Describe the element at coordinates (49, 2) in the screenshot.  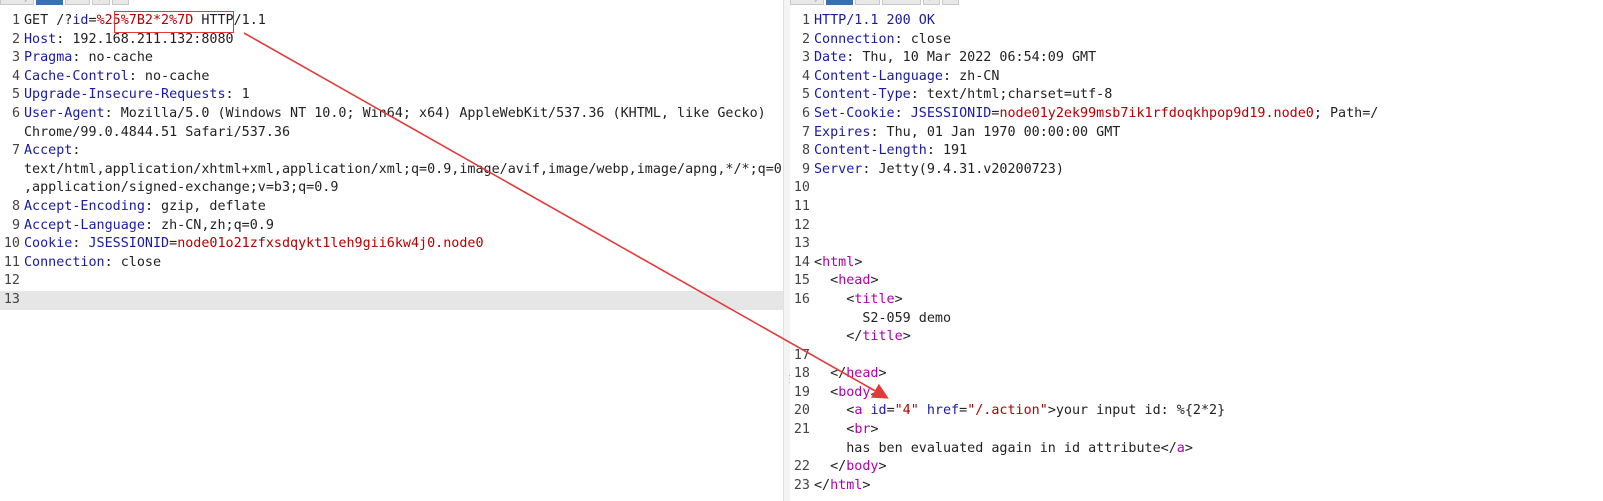
I see `request-tab-1: Raw` at that location.